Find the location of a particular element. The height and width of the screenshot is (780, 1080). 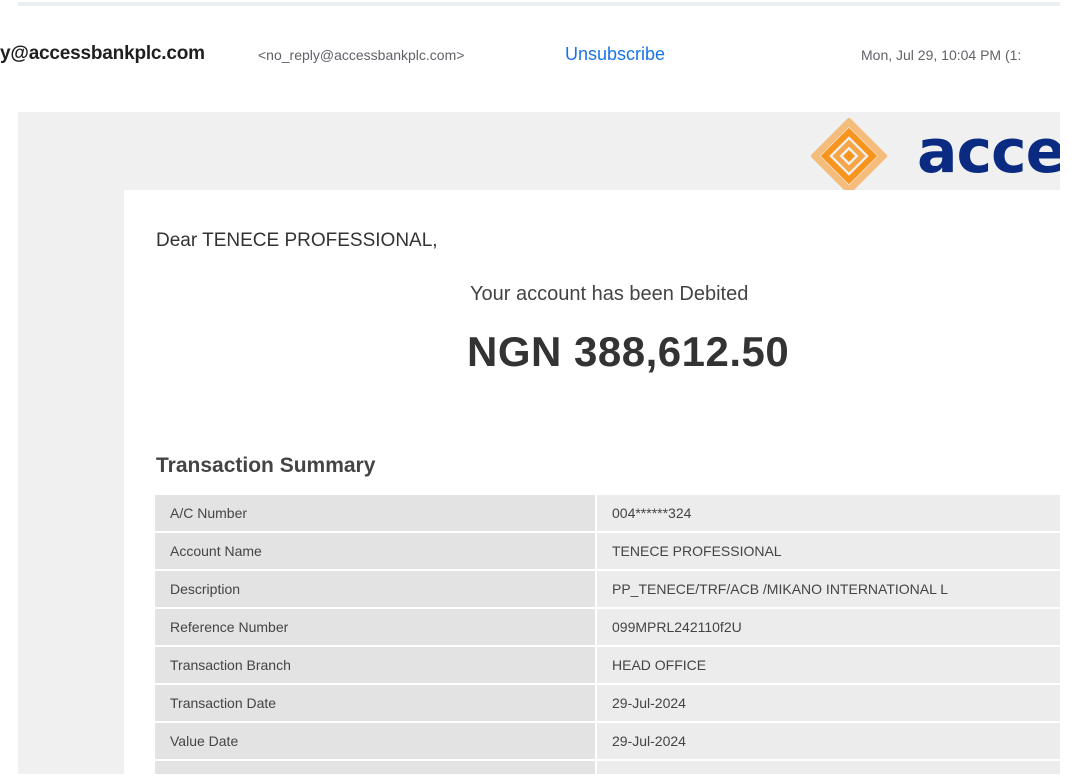

unsubscribe-link: Unsubscribe is located at coordinates (615, 54).